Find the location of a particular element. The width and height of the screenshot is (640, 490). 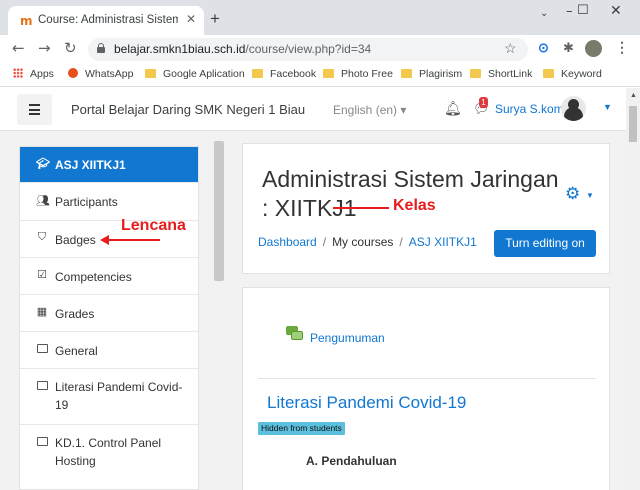

bookmark-photo-free: Photo Free is located at coordinates (358, 74).